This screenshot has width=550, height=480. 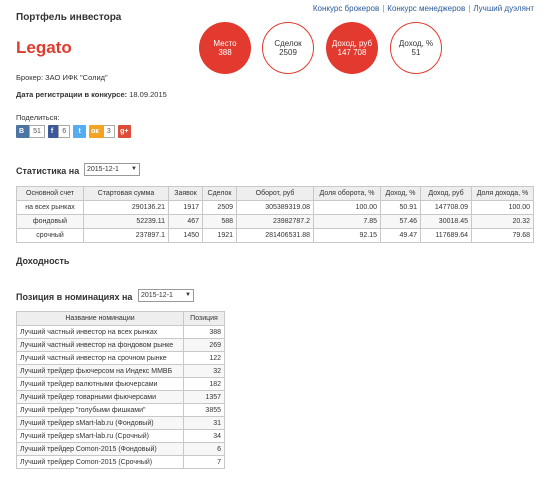 What do you see at coordinates (100, 462) in the screenshot?
I see `nomination-name: Лучший трейдер Comon-2015 (Срочный)` at bounding box center [100, 462].